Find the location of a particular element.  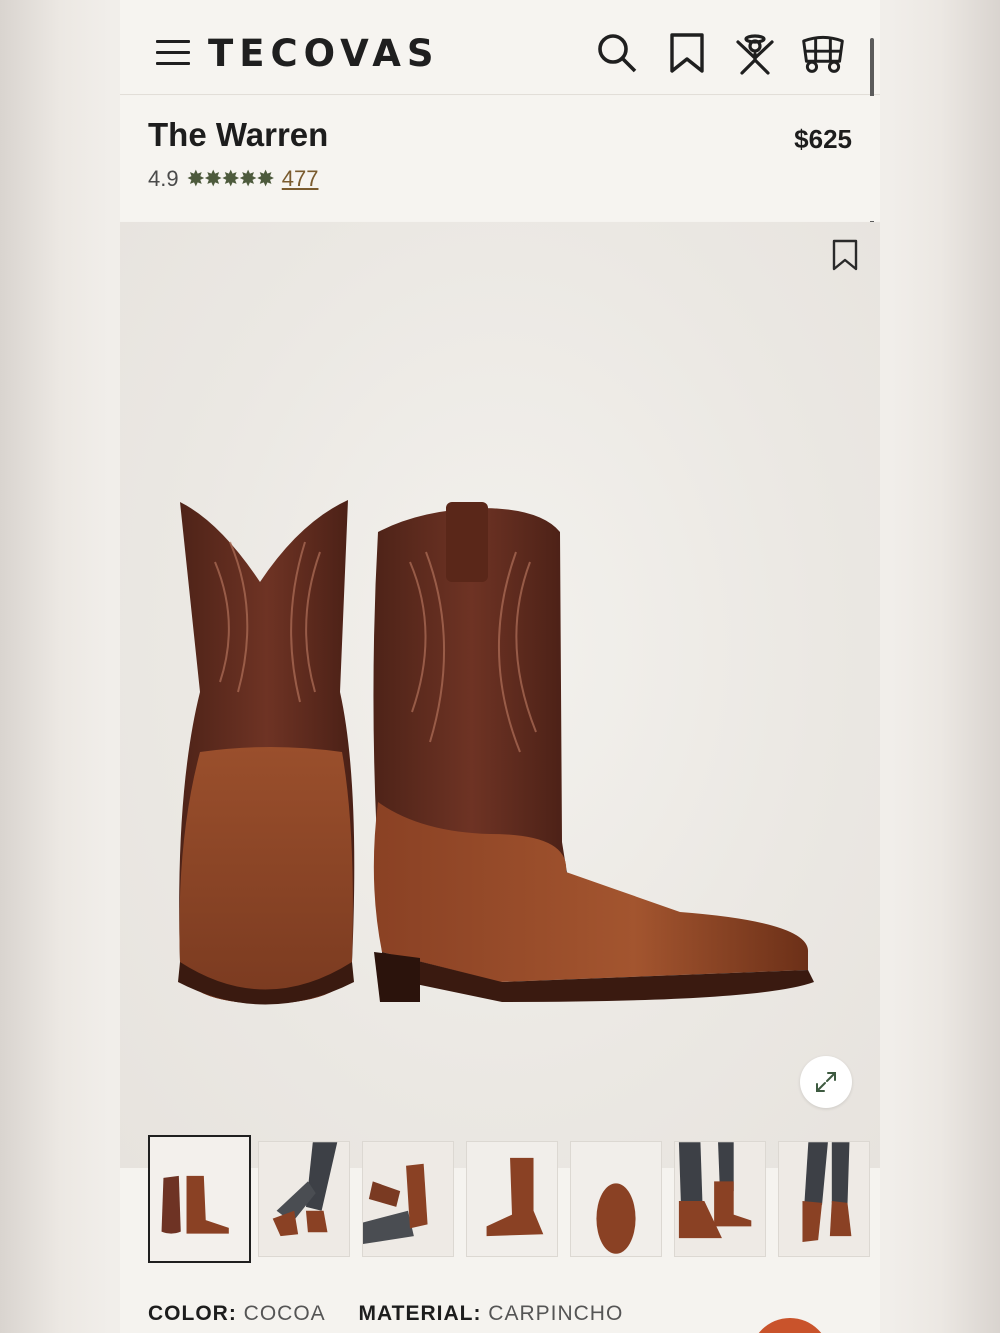

rating-row: 4.9 ✸✸✸✸✸ 477 is located at coordinates (233, 179).